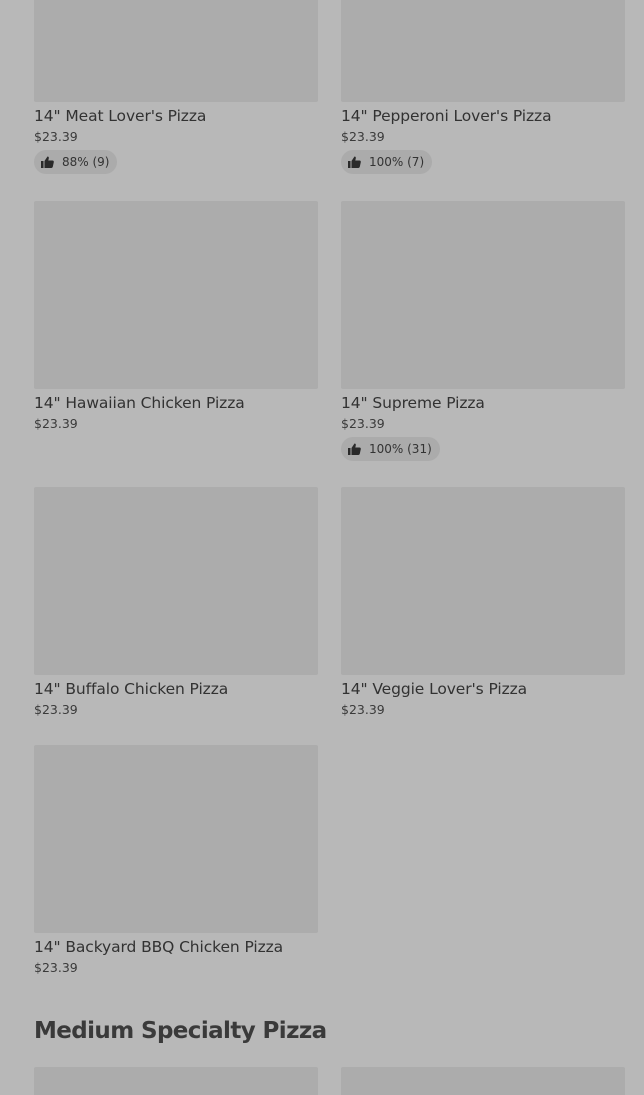 The image size is (644, 1095). I want to click on rating-text: 88% (9), so click(86, 162).